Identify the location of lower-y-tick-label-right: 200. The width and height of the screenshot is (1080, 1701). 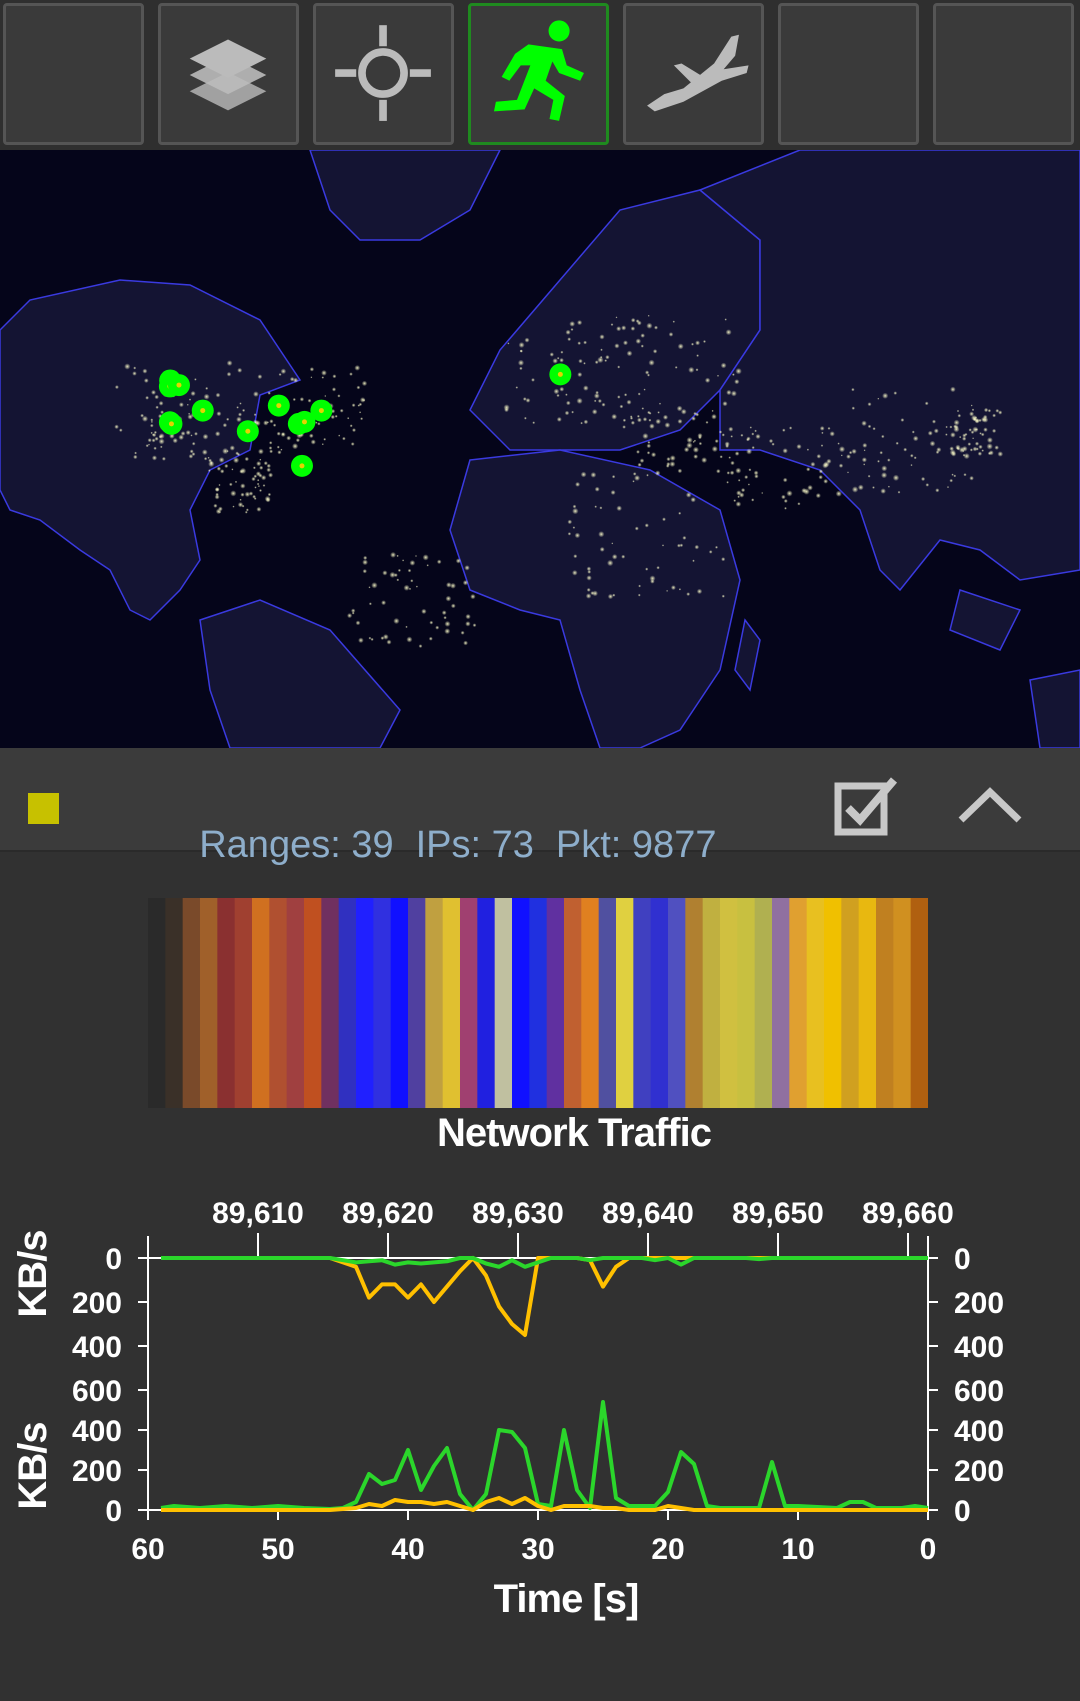
(979, 1471).